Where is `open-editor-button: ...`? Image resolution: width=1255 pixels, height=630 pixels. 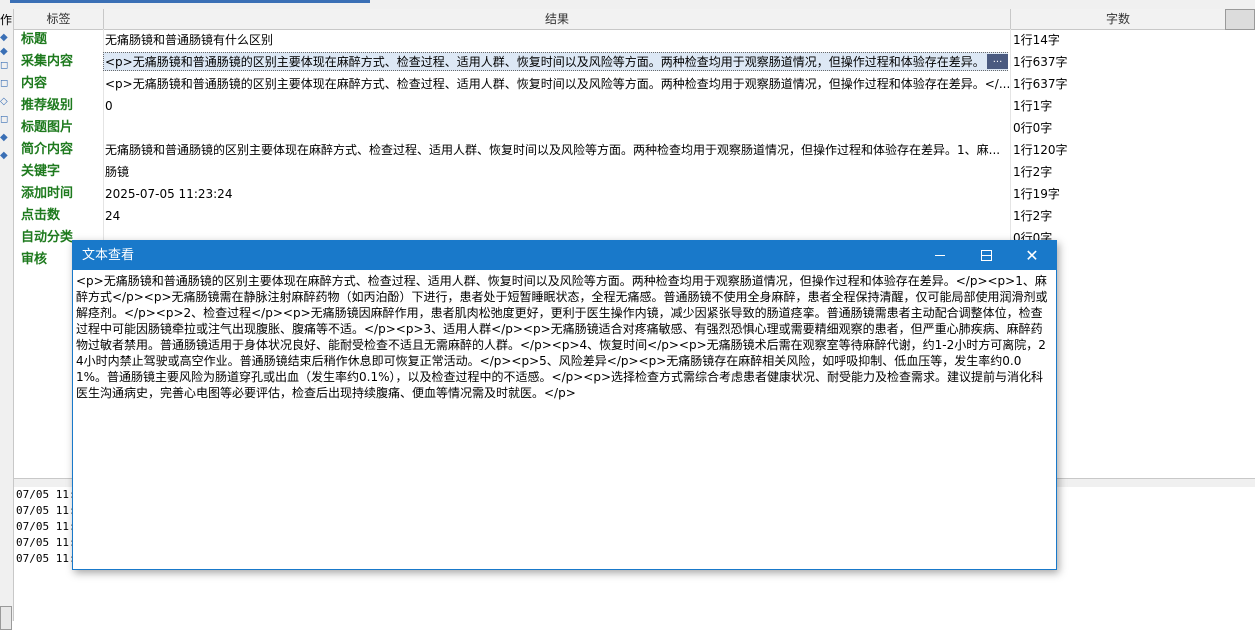
open-editor-button: ... is located at coordinates (997, 61).